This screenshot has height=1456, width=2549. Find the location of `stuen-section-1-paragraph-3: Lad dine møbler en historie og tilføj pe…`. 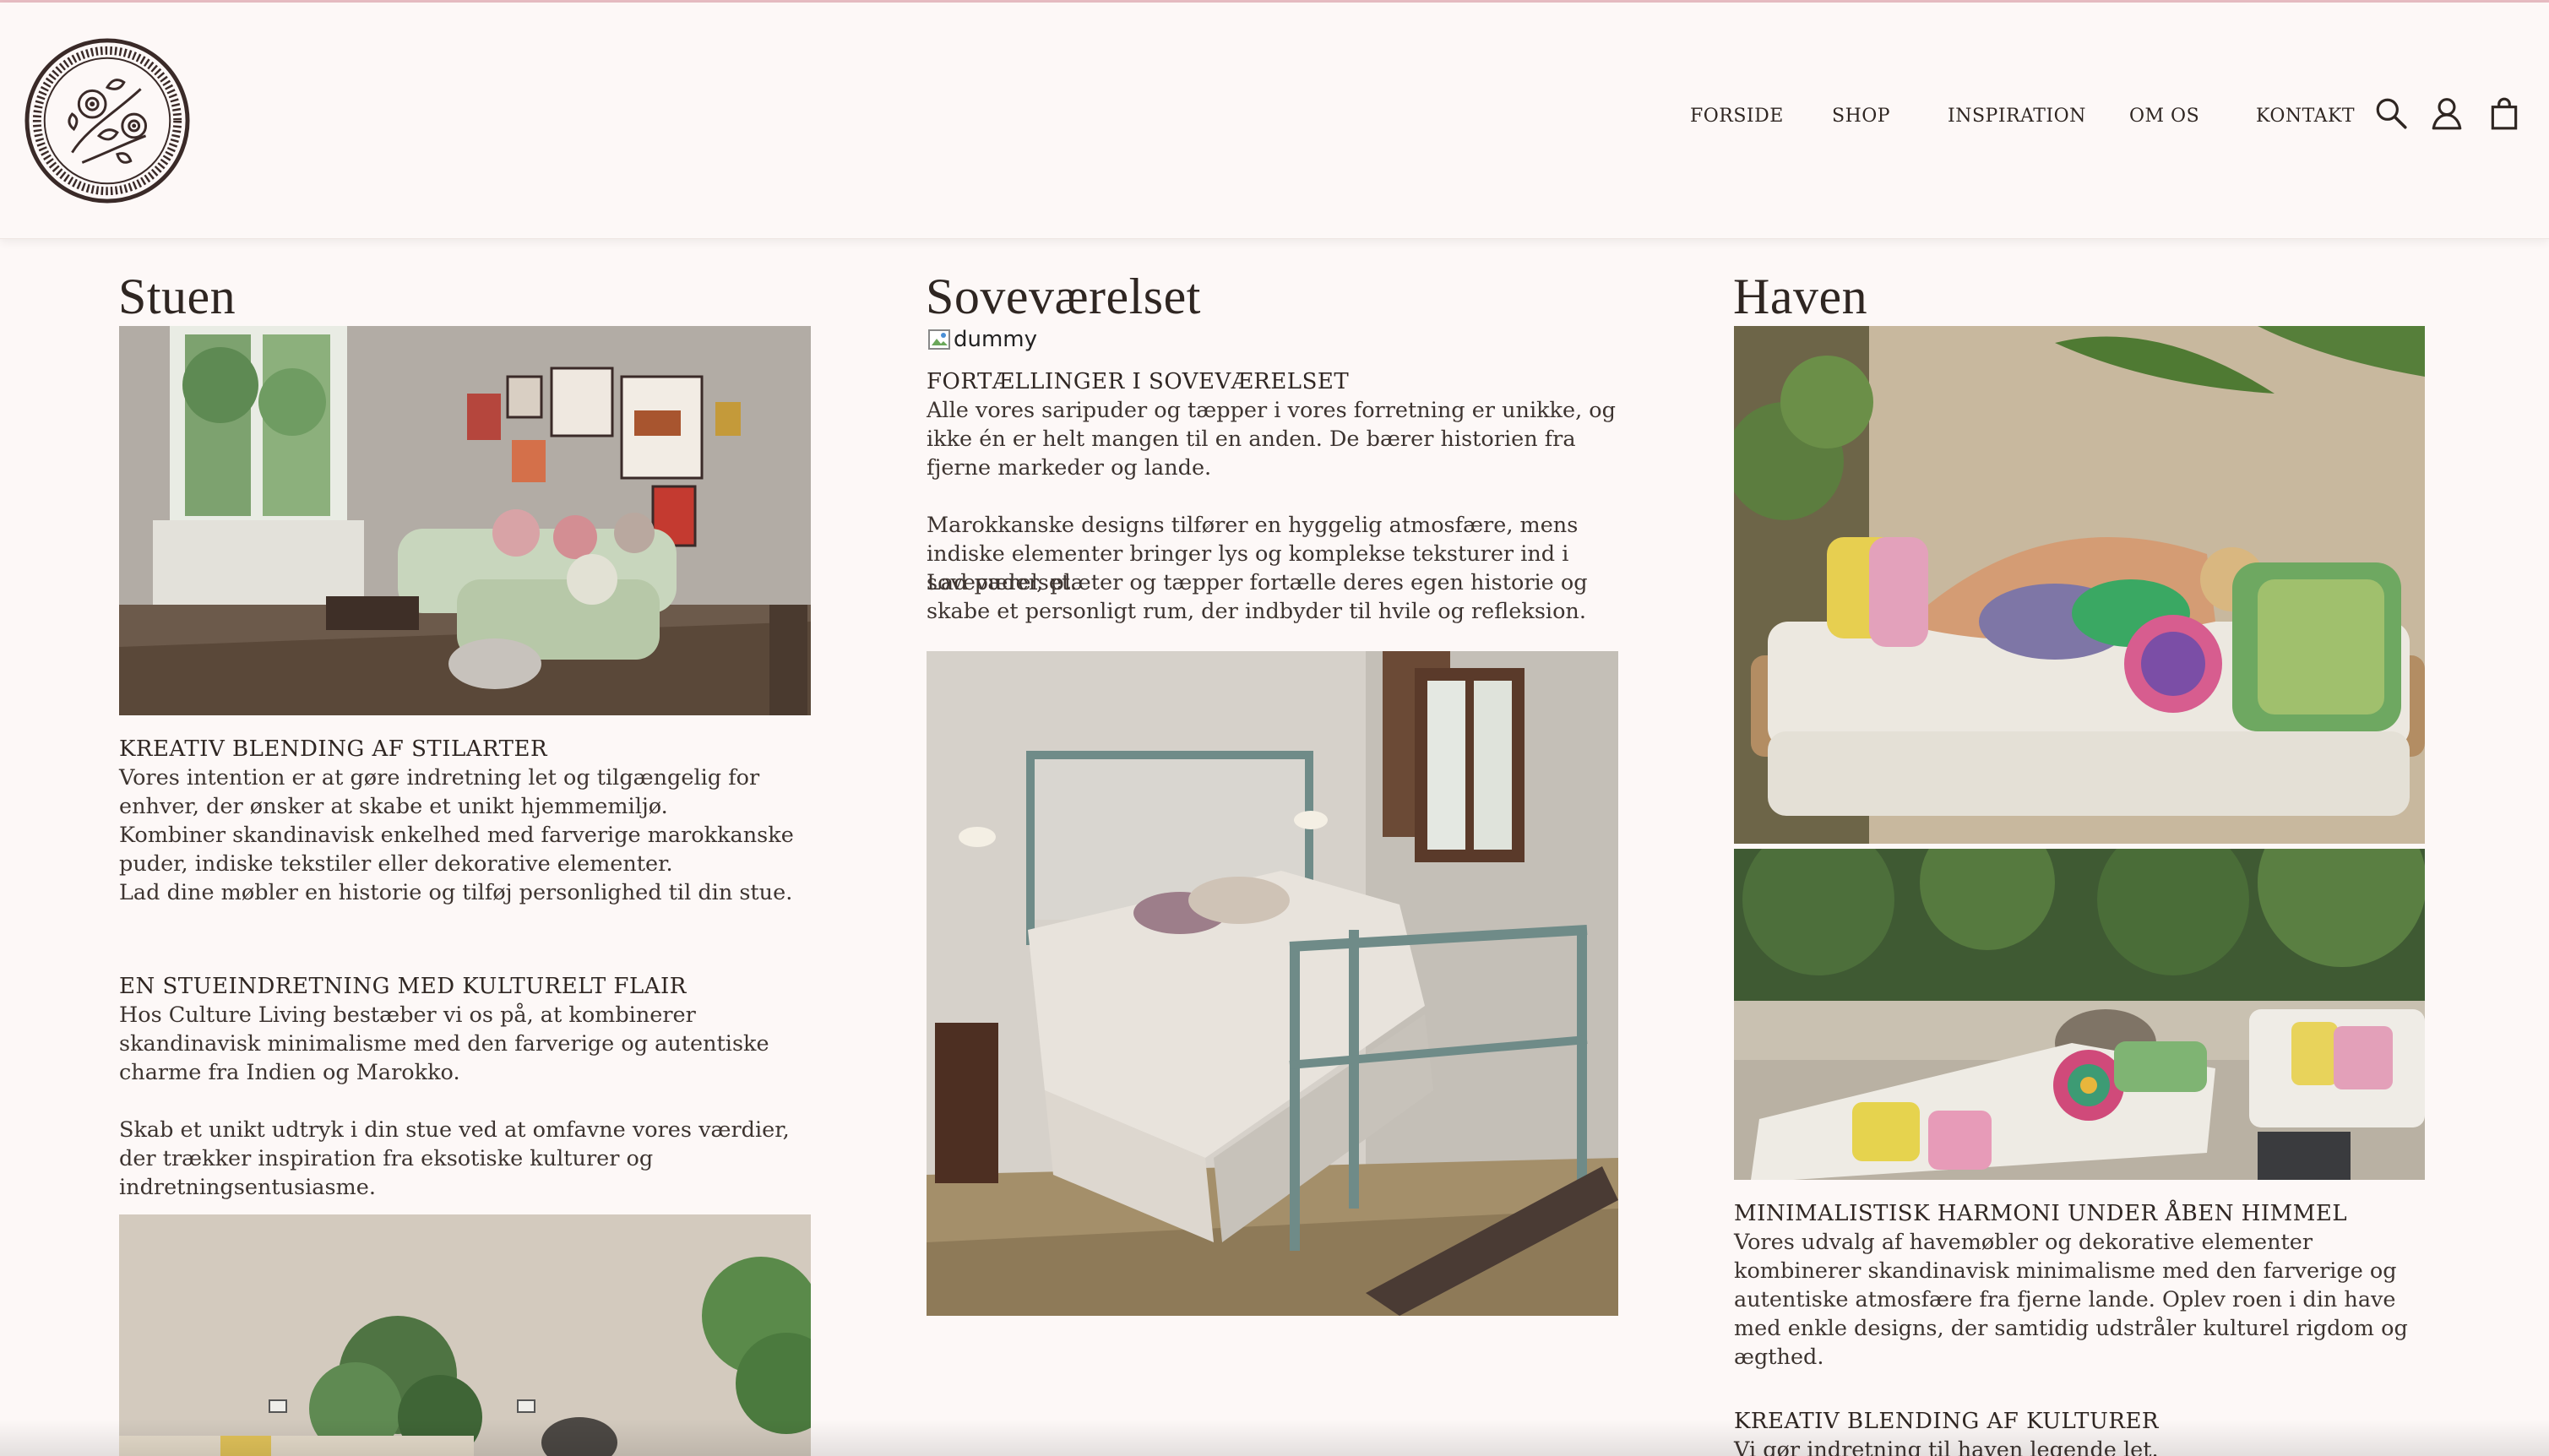

stuen-section-1-paragraph-3: Lad dine møbler en historie og tilføj pe… is located at coordinates (456, 892).